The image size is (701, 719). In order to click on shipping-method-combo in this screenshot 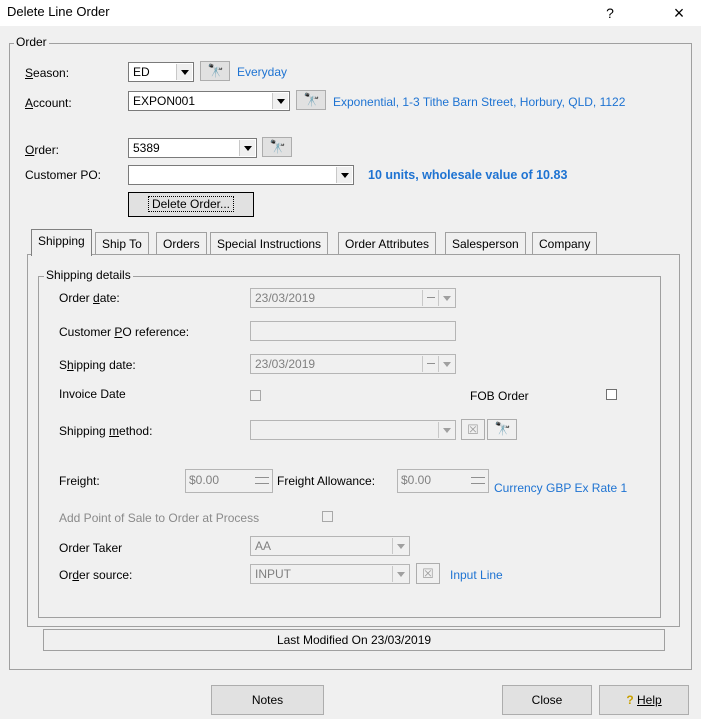, I will do `click(353, 430)`.